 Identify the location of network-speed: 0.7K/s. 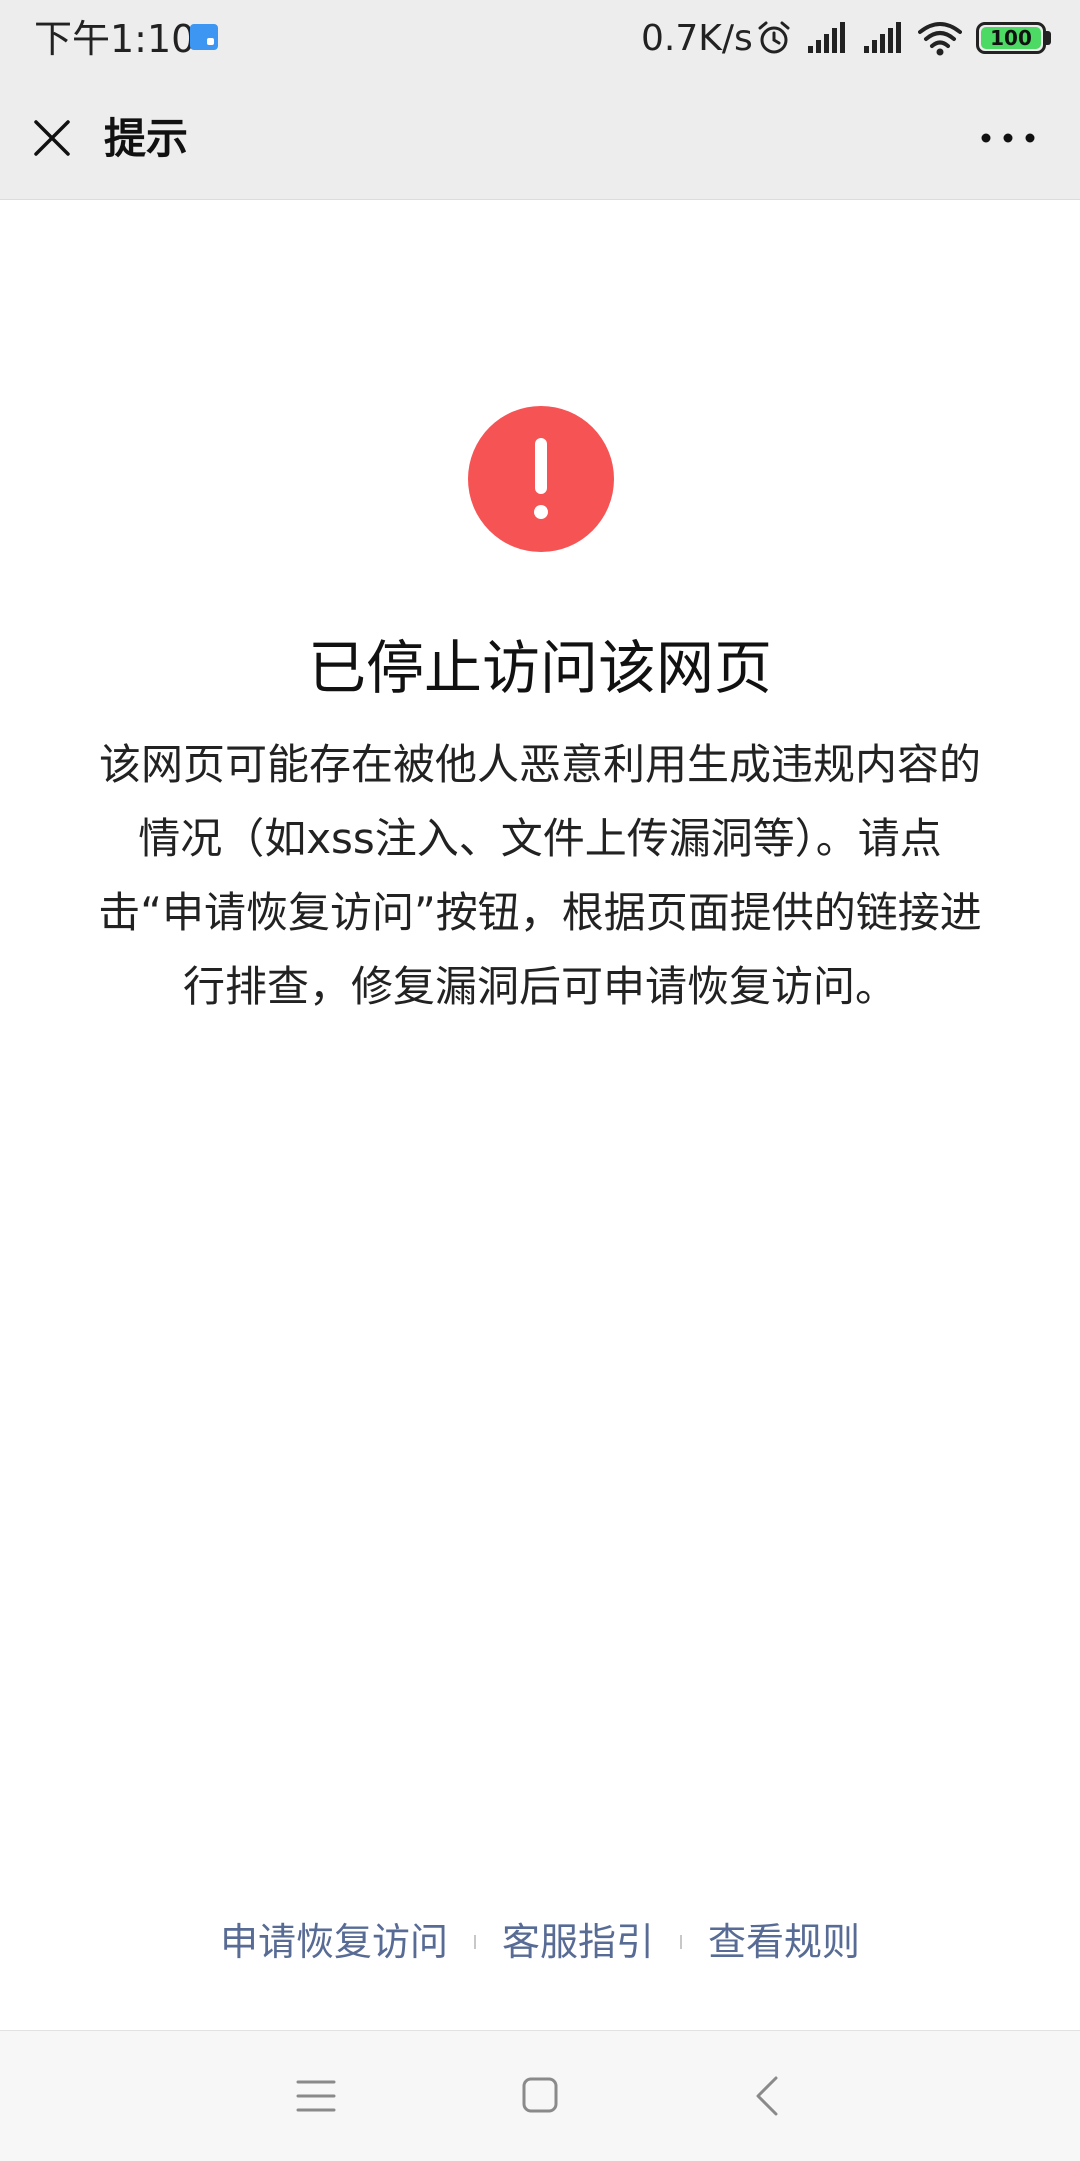
(697, 38).